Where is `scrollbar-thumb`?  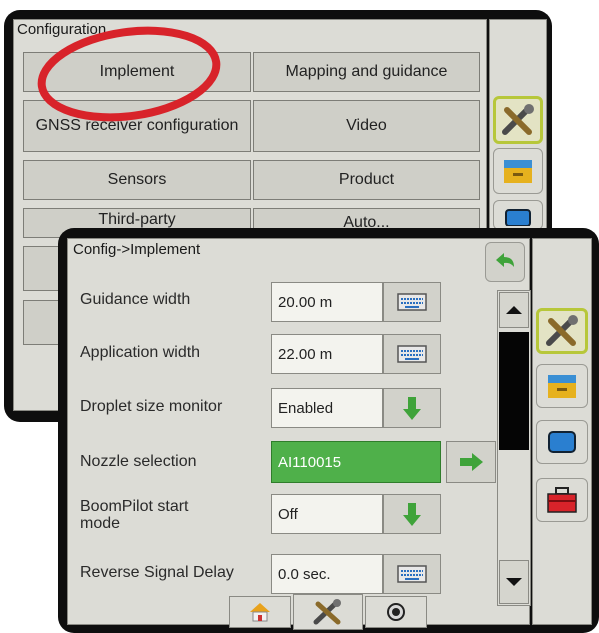 scrollbar-thumb is located at coordinates (514, 391).